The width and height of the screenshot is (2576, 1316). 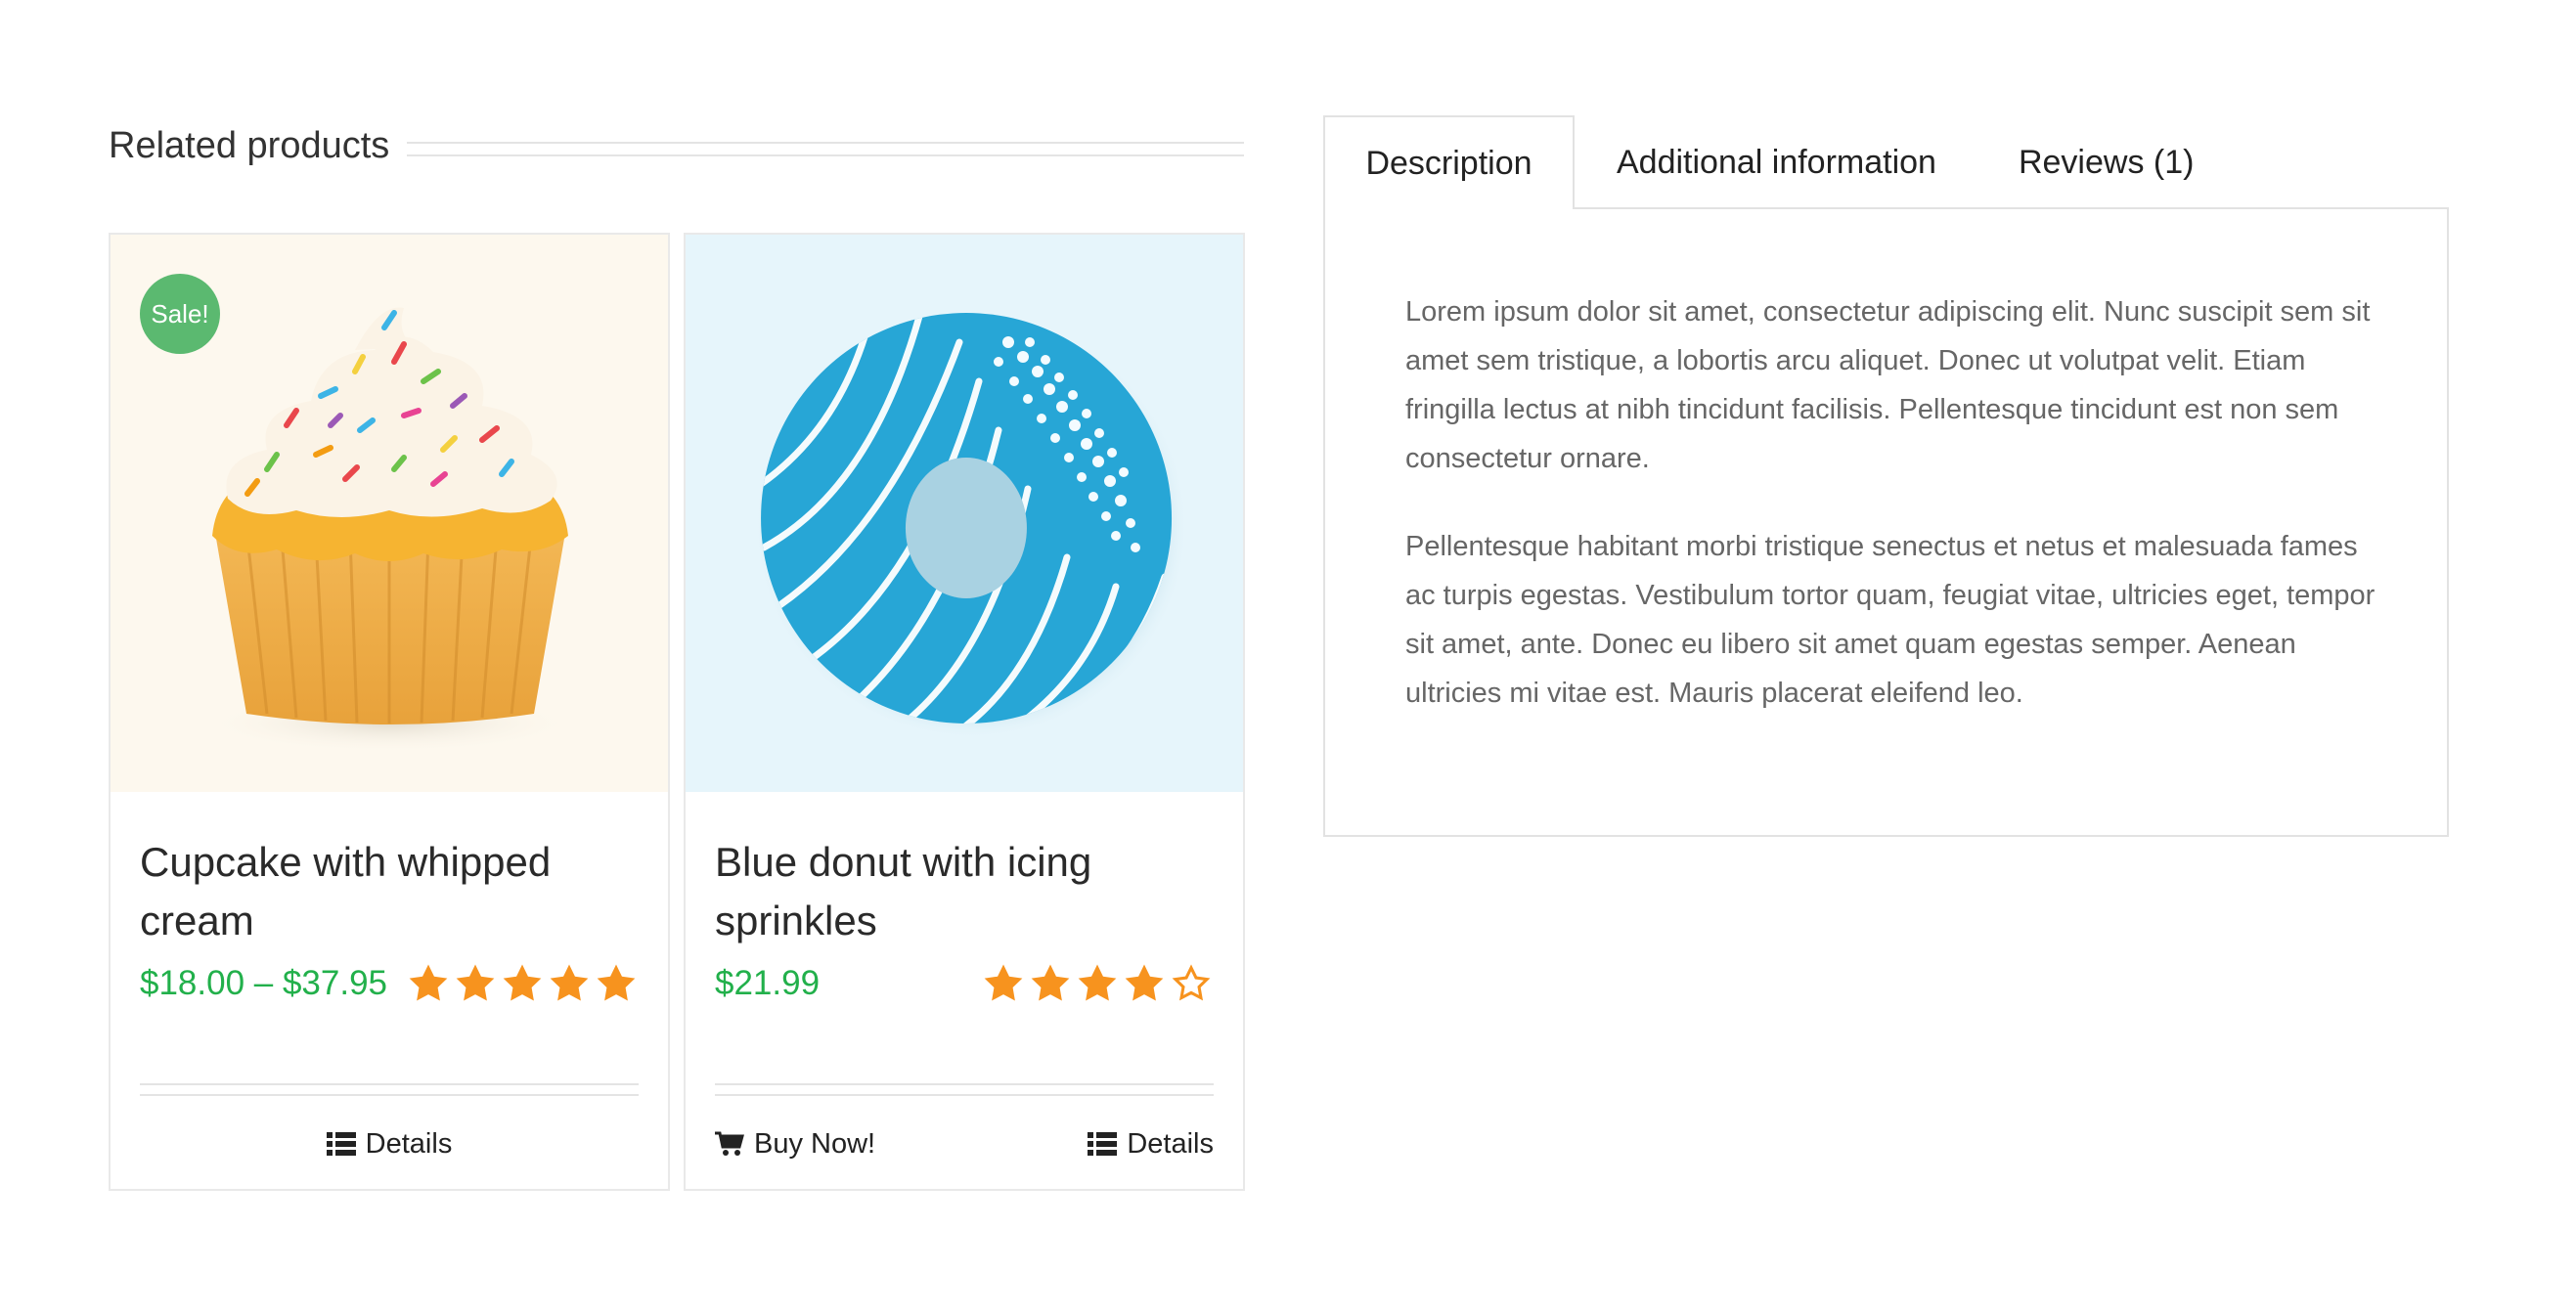 I want to click on title-divider, so click(x=825, y=148).